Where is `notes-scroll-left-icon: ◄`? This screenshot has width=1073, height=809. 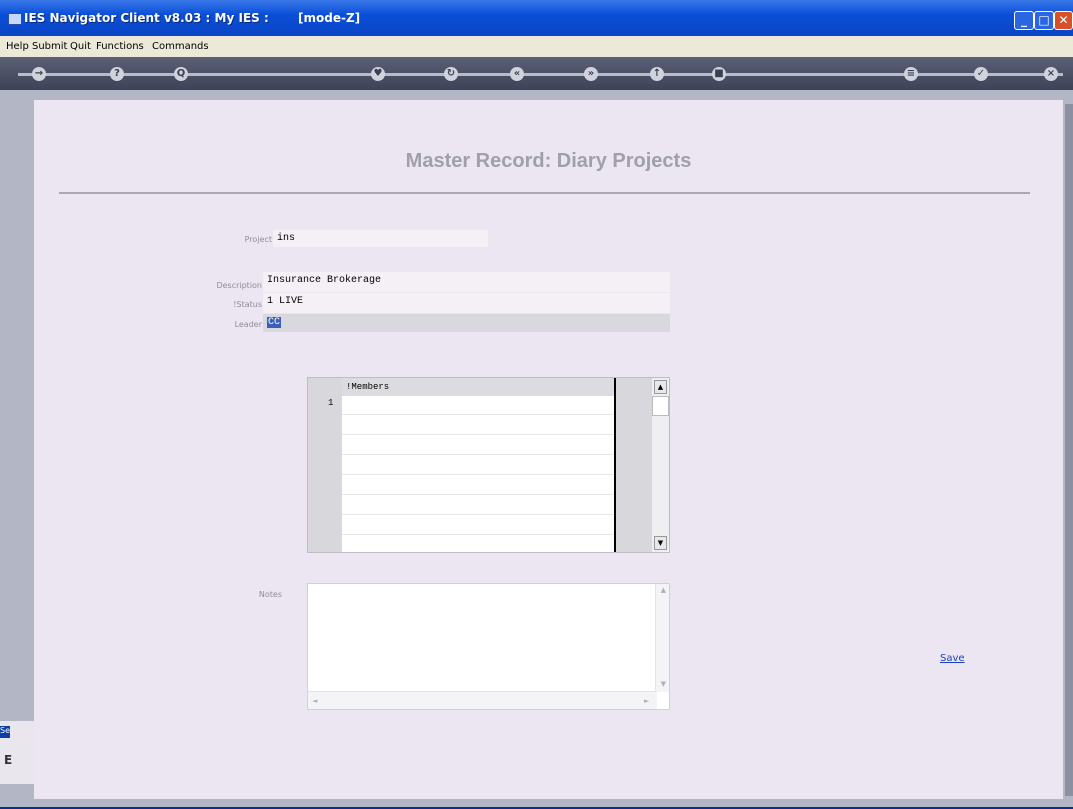
notes-scroll-left-icon: ◄ is located at coordinates (314, 701).